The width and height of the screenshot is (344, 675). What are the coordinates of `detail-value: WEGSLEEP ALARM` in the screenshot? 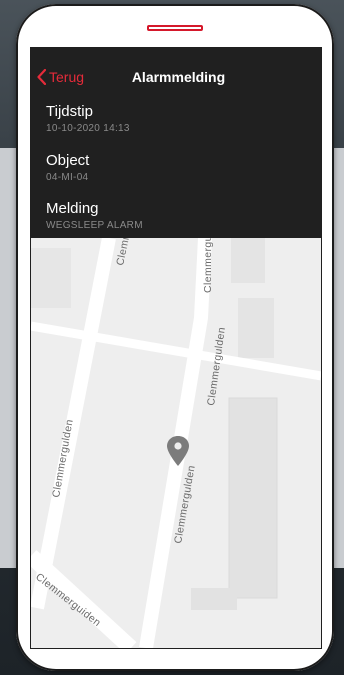 It's located at (94, 225).